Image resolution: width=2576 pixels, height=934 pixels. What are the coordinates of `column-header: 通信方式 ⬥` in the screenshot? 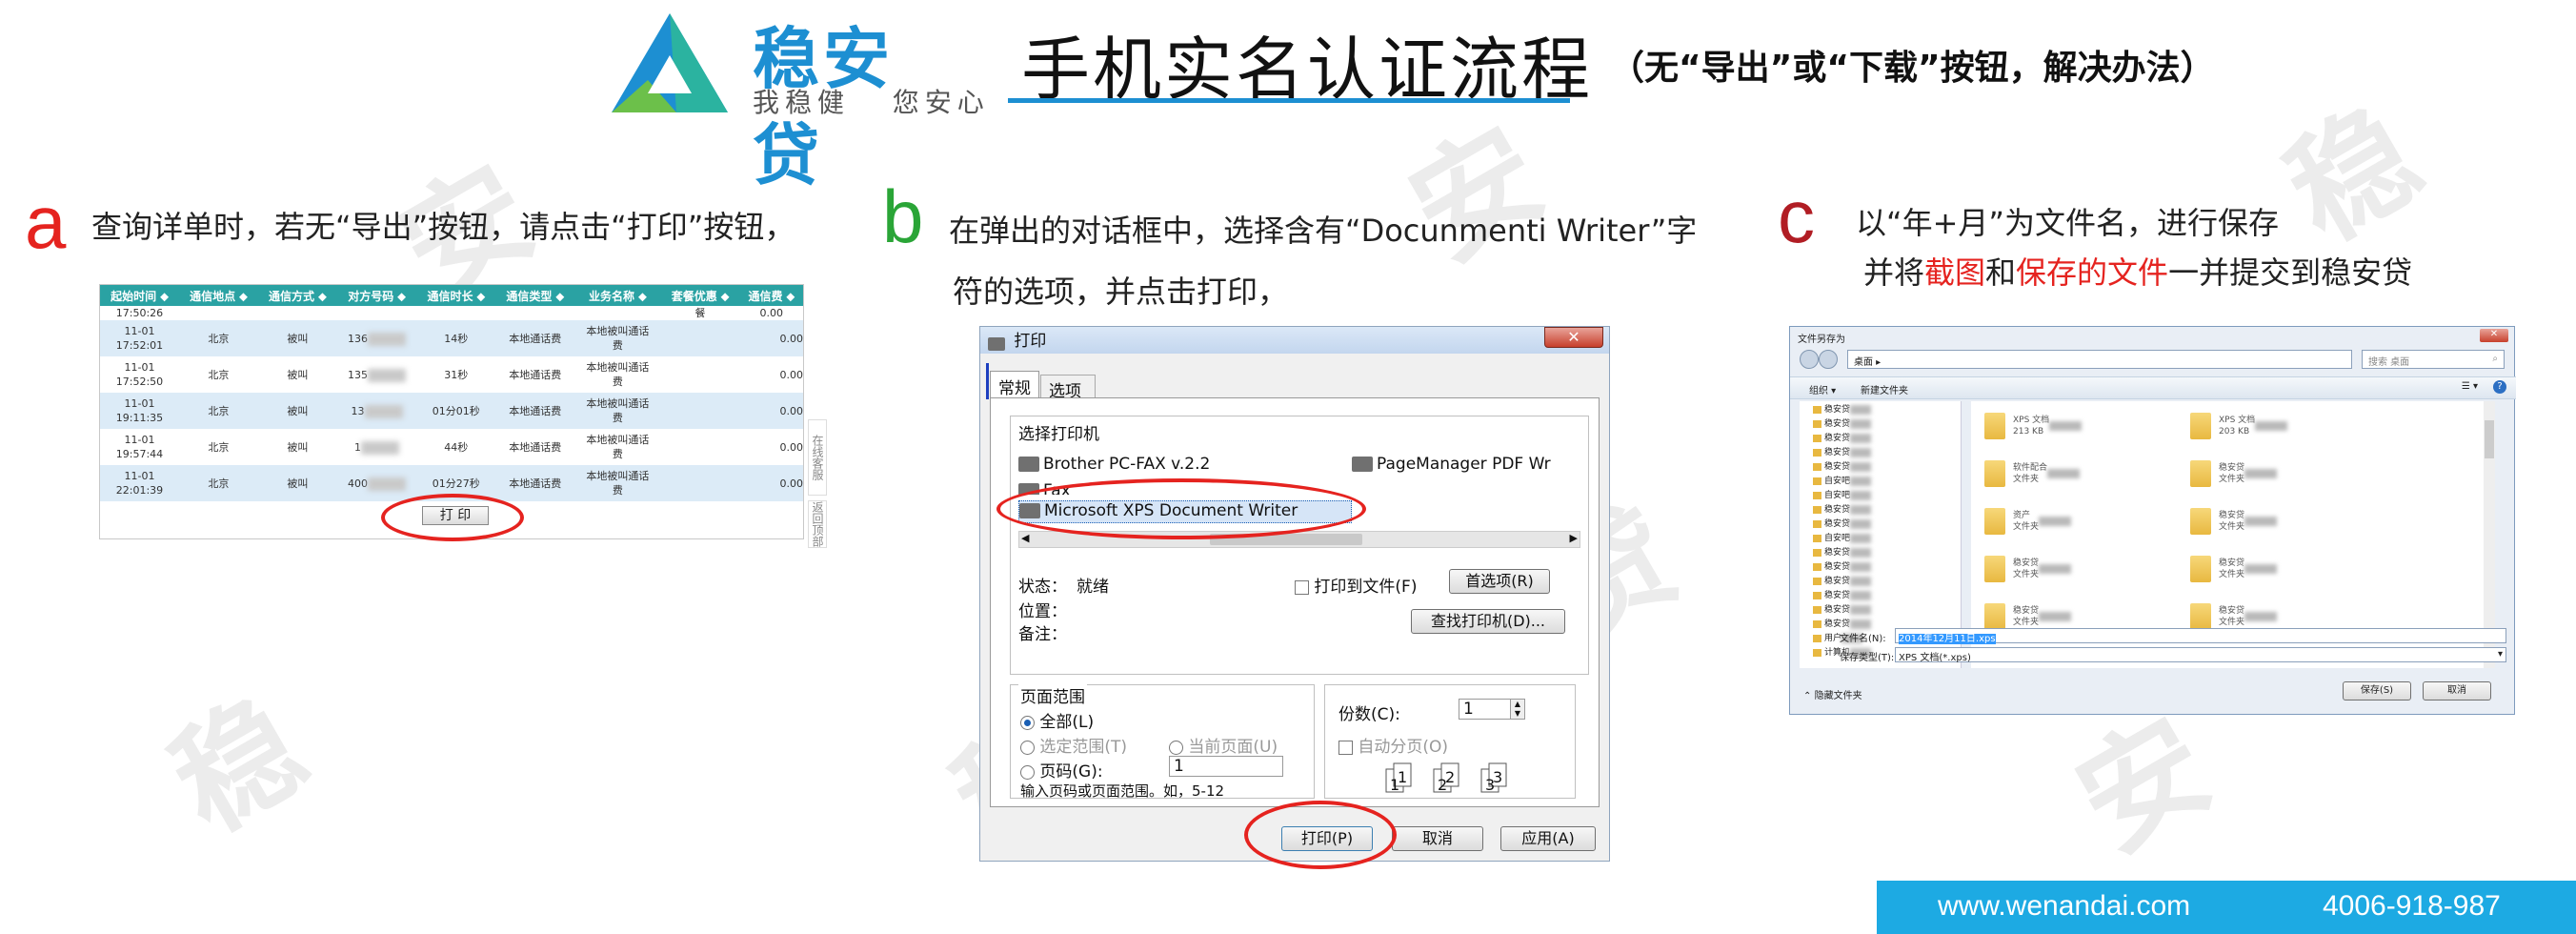 It's located at (297, 295).